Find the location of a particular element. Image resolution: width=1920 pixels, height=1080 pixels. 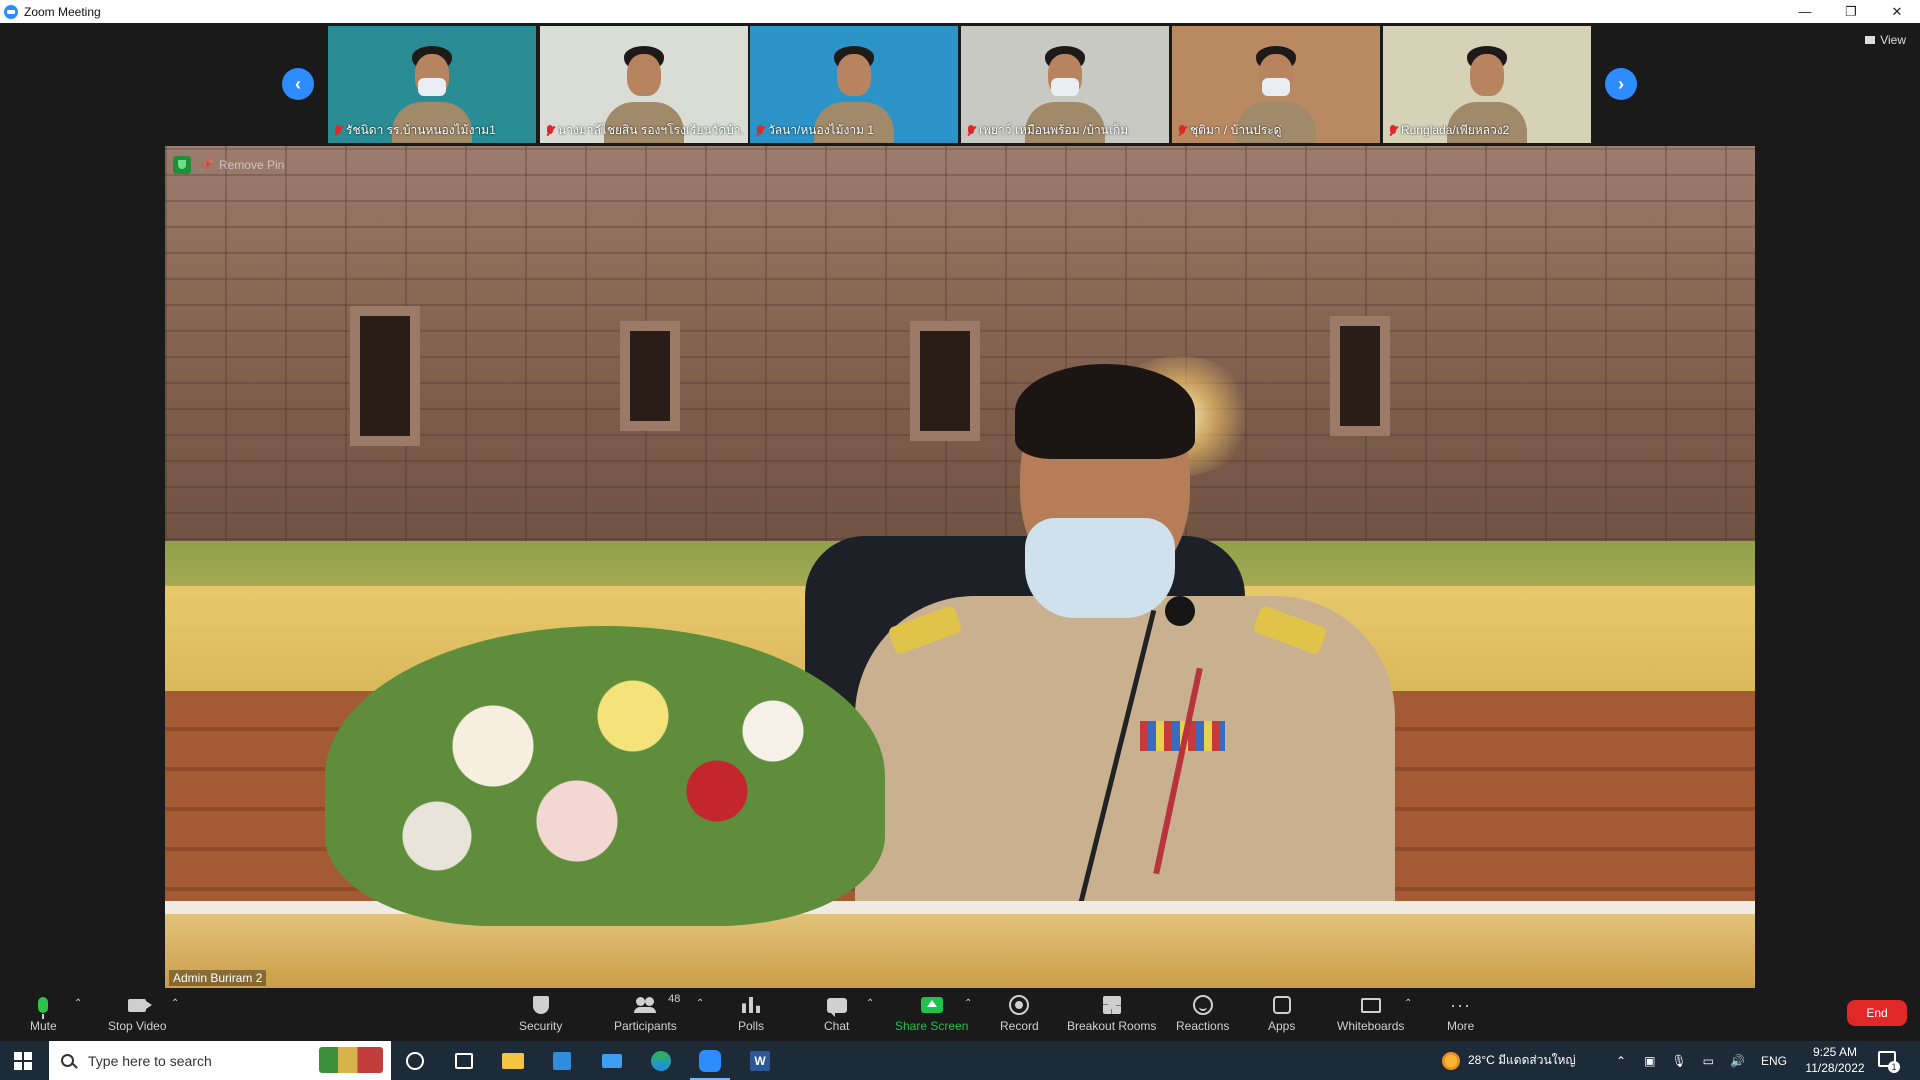

camera-icon is located at coordinates (140, 1005).